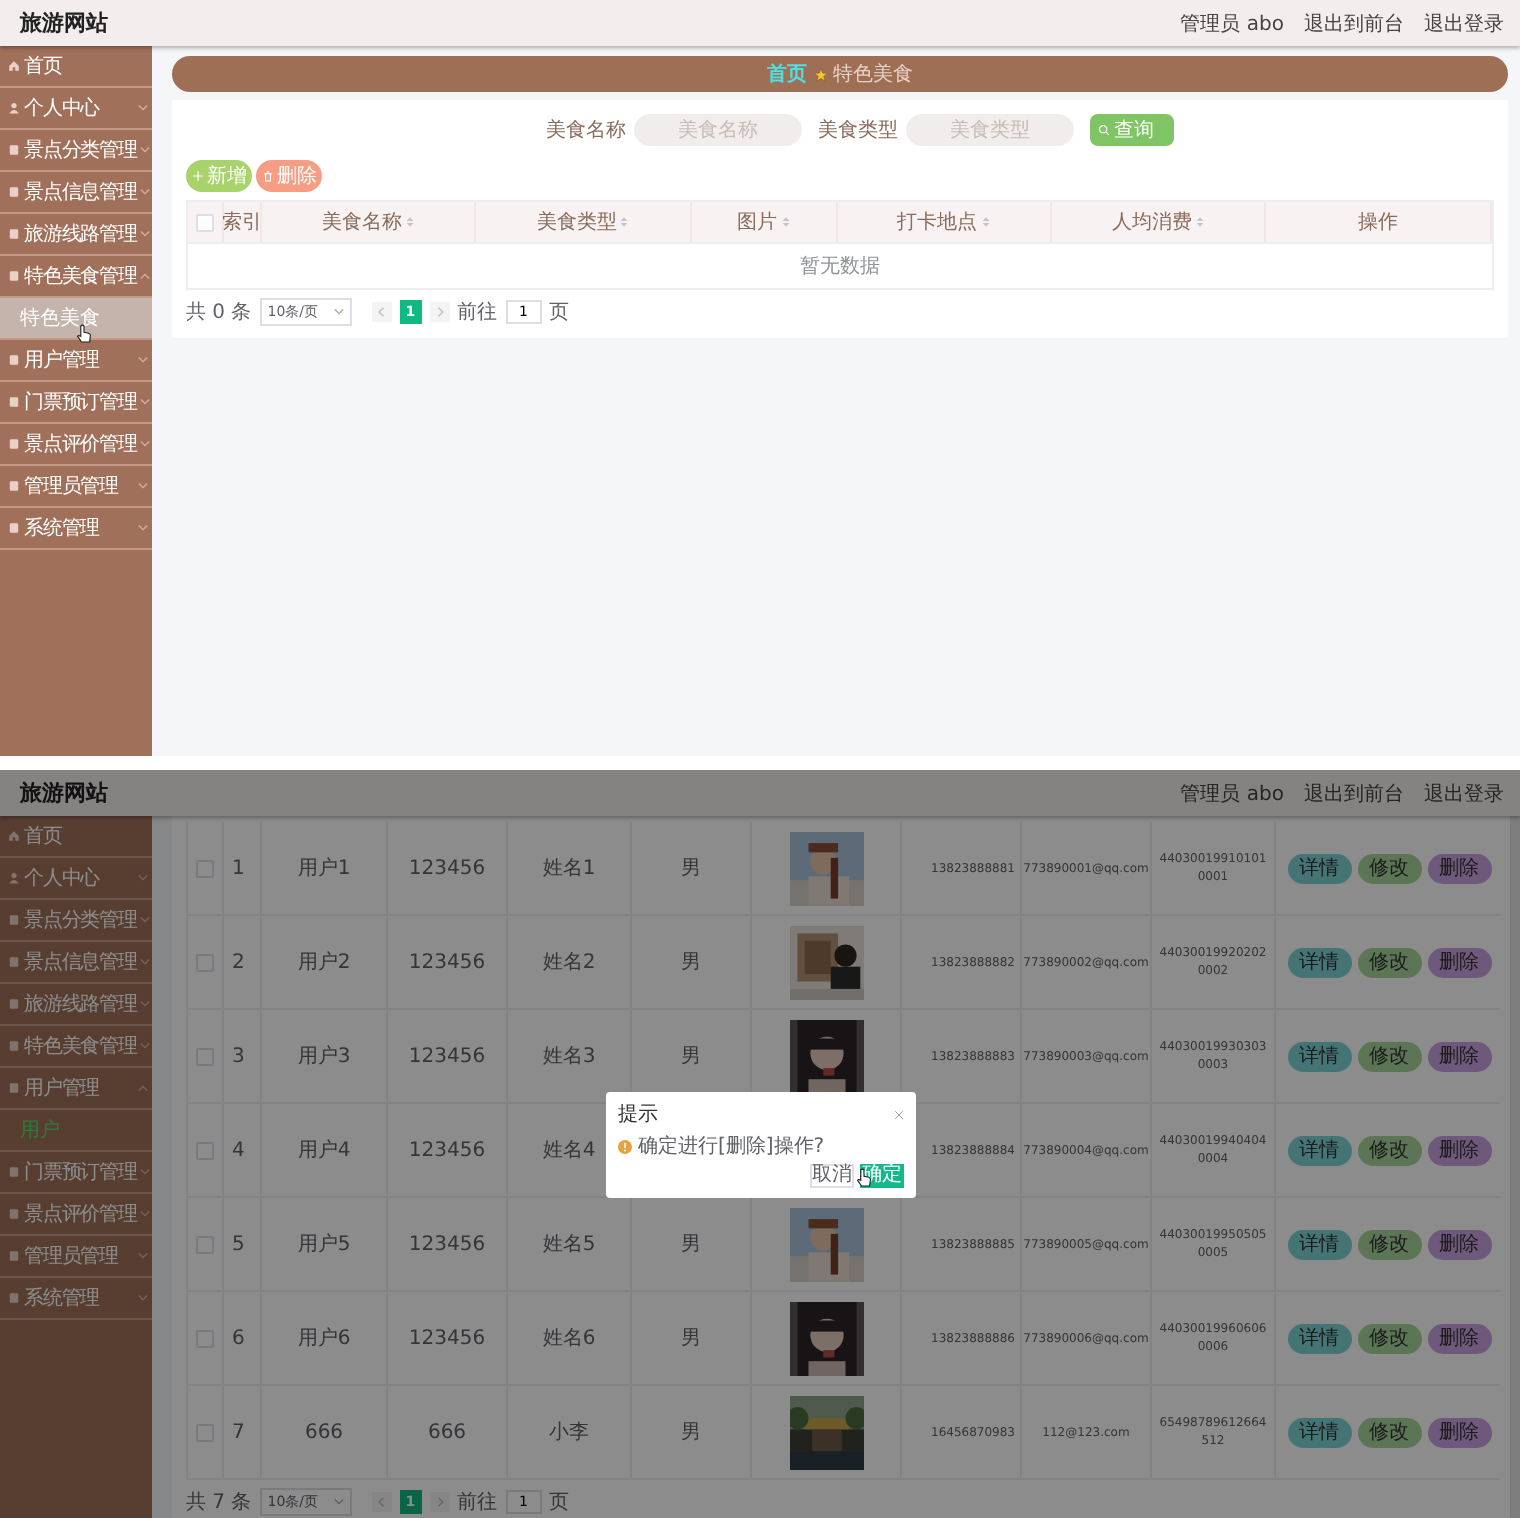  I want to click on column-header: 美食名称, so click(368, 222).